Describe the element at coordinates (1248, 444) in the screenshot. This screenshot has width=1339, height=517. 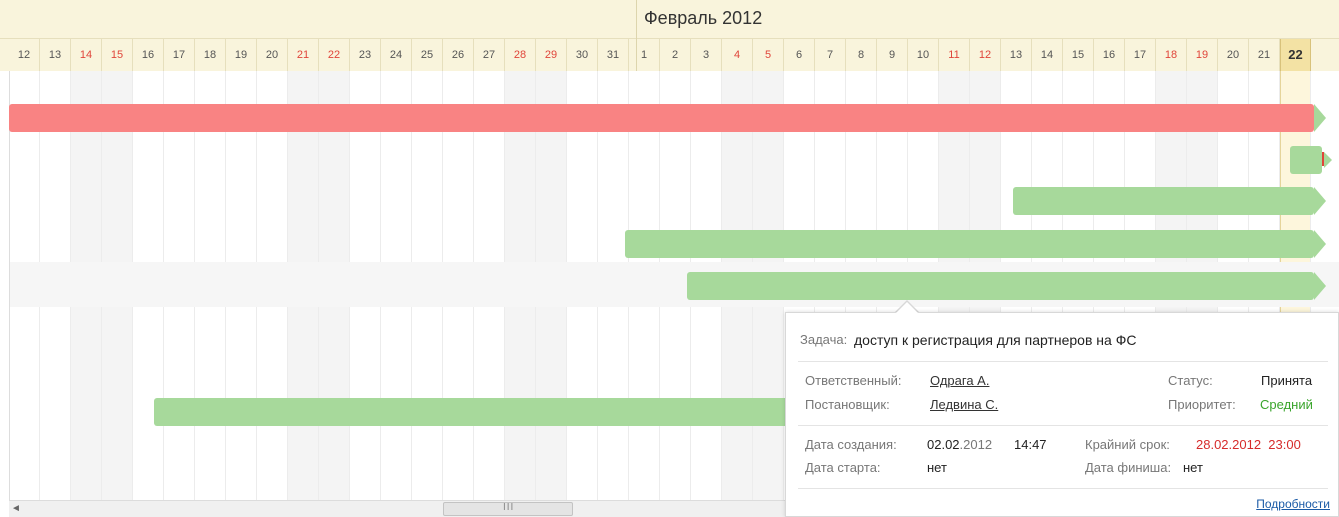
I see `deadline-value: 28.02.2012 23:00` at that location.